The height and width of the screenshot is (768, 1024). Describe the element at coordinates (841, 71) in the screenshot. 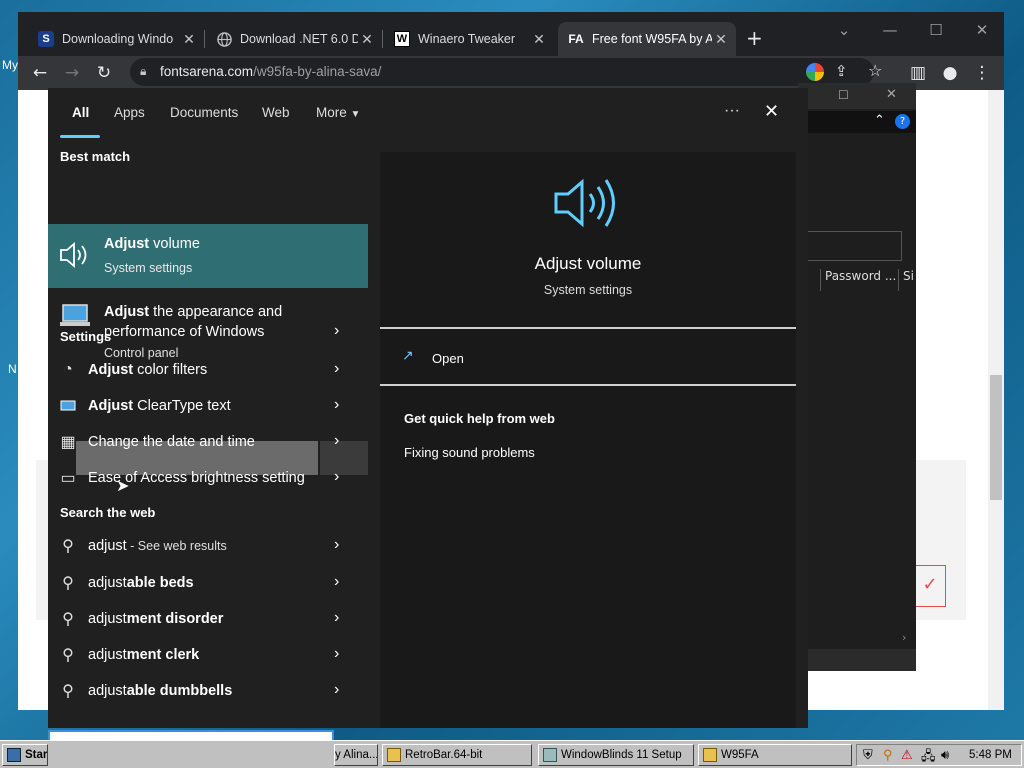

I see `share-icon: ⇪` at that location.